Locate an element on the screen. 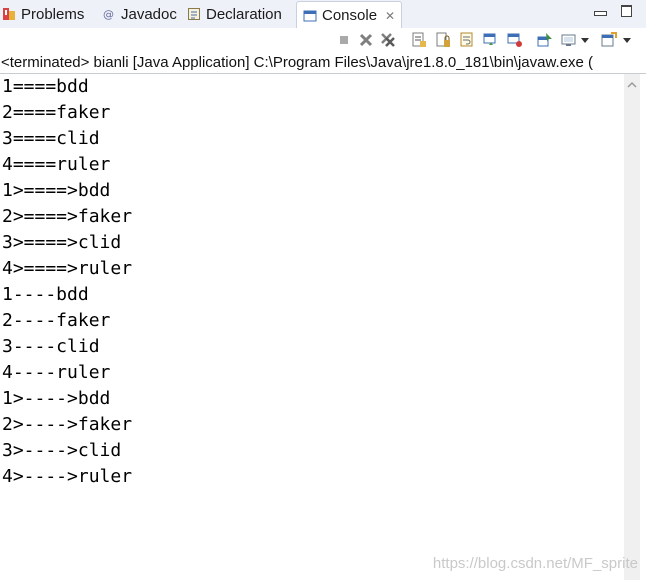  console-line: 2>---->faker is located at coordinates (67, 424).